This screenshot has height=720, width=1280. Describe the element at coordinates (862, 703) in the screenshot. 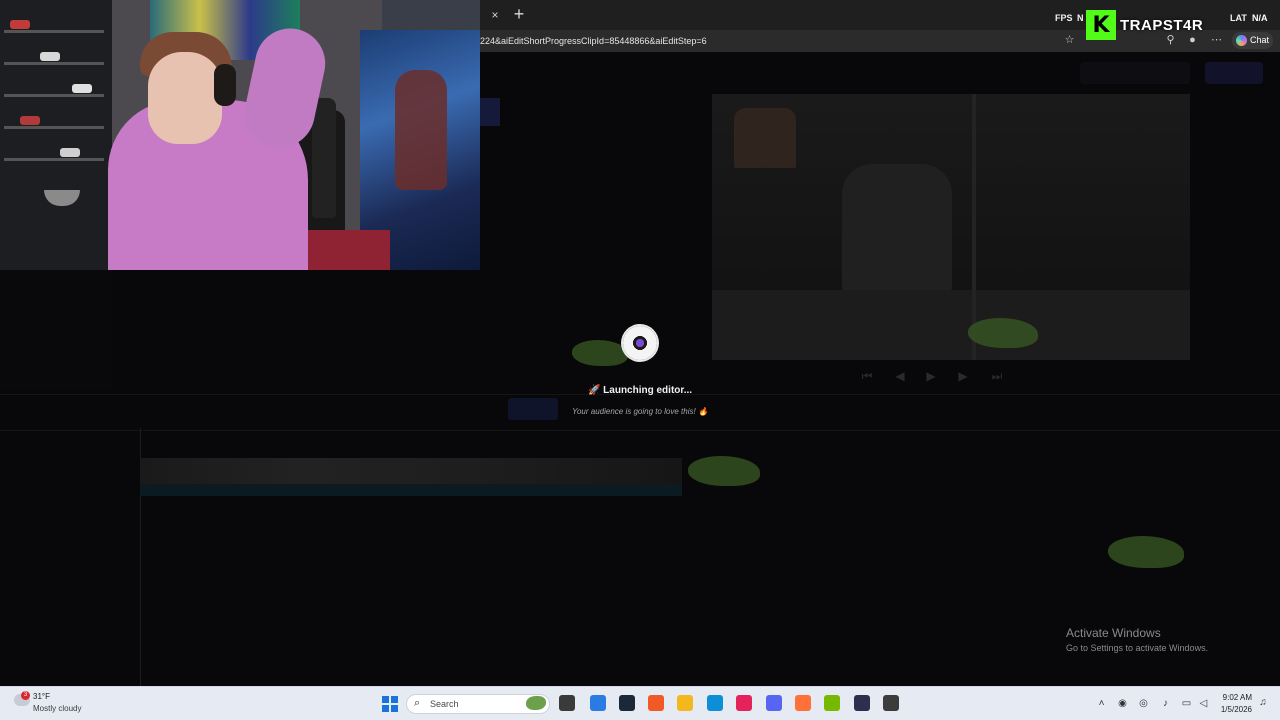

I see `taskbar-app-obs-icon` at that location.